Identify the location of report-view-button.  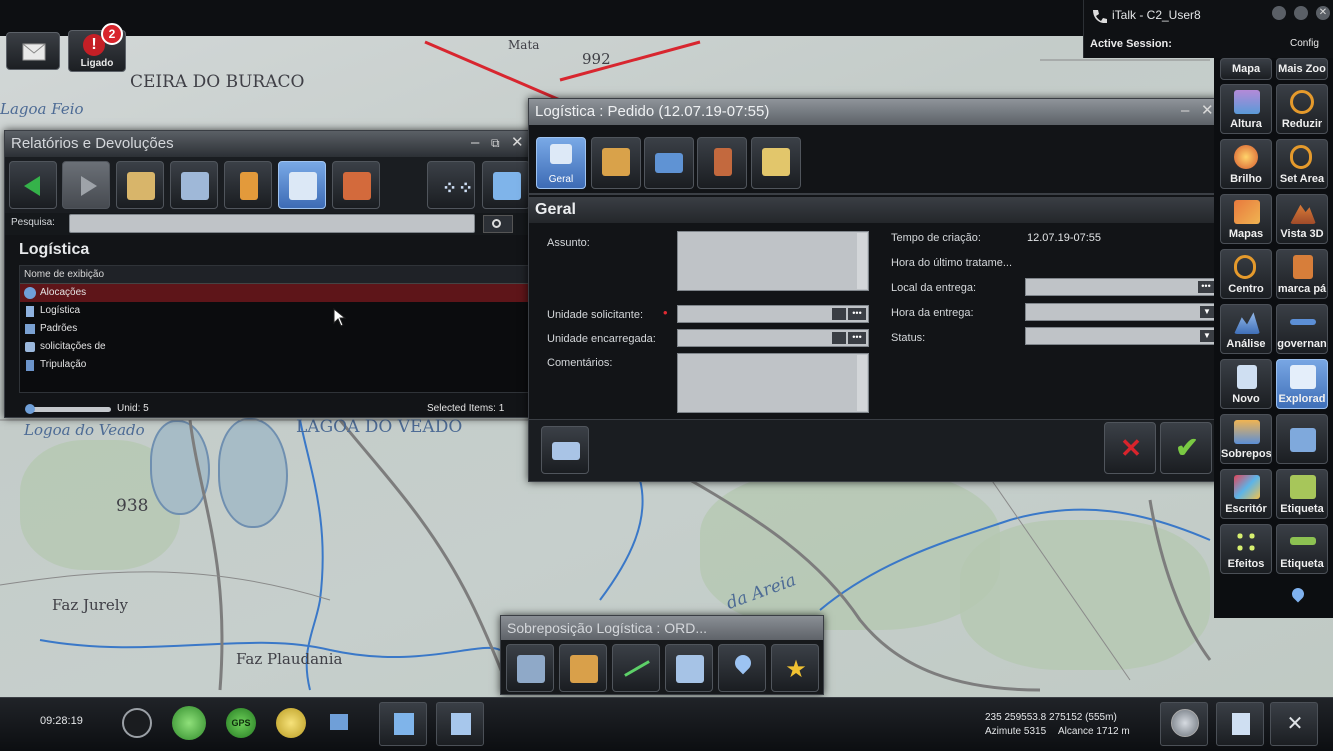
(302, 185).